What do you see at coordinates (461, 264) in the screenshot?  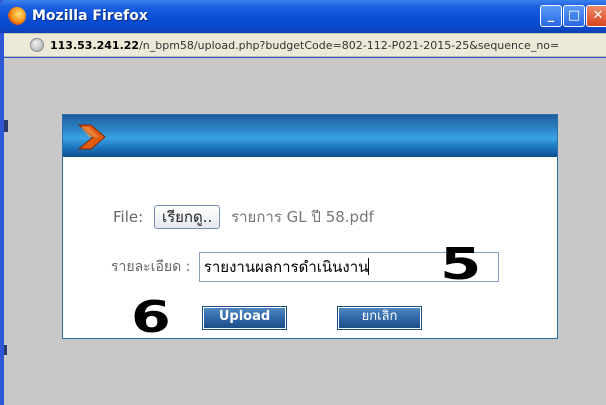 I see `annotation-number-5: 5` at bounding box center [461, 264].